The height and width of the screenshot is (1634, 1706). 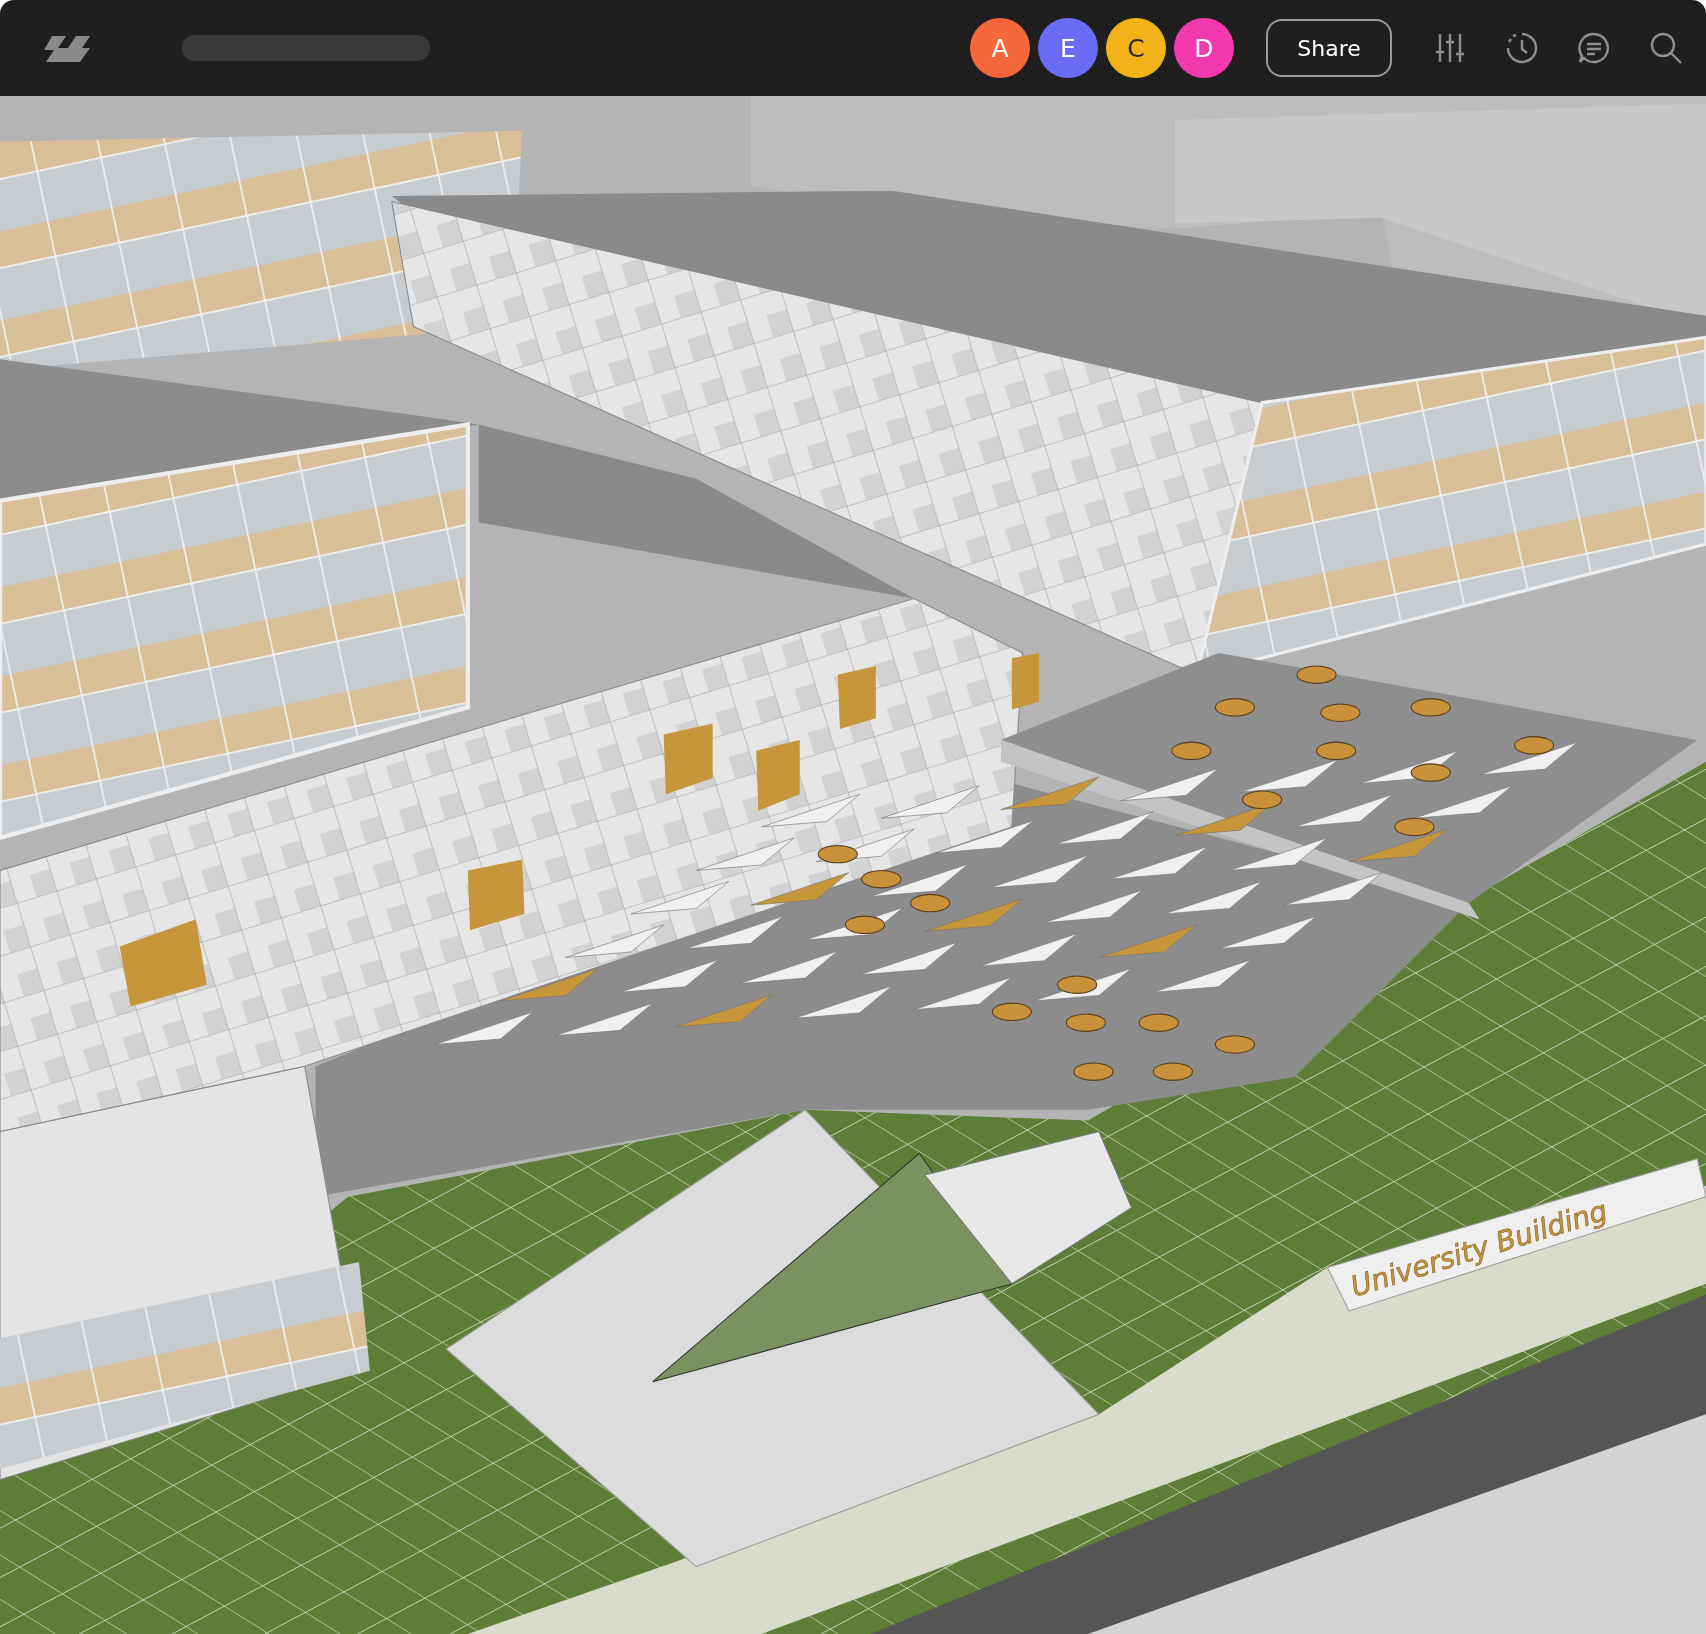 I want to click on user-avatar: E, so click(x=1068, y=48).